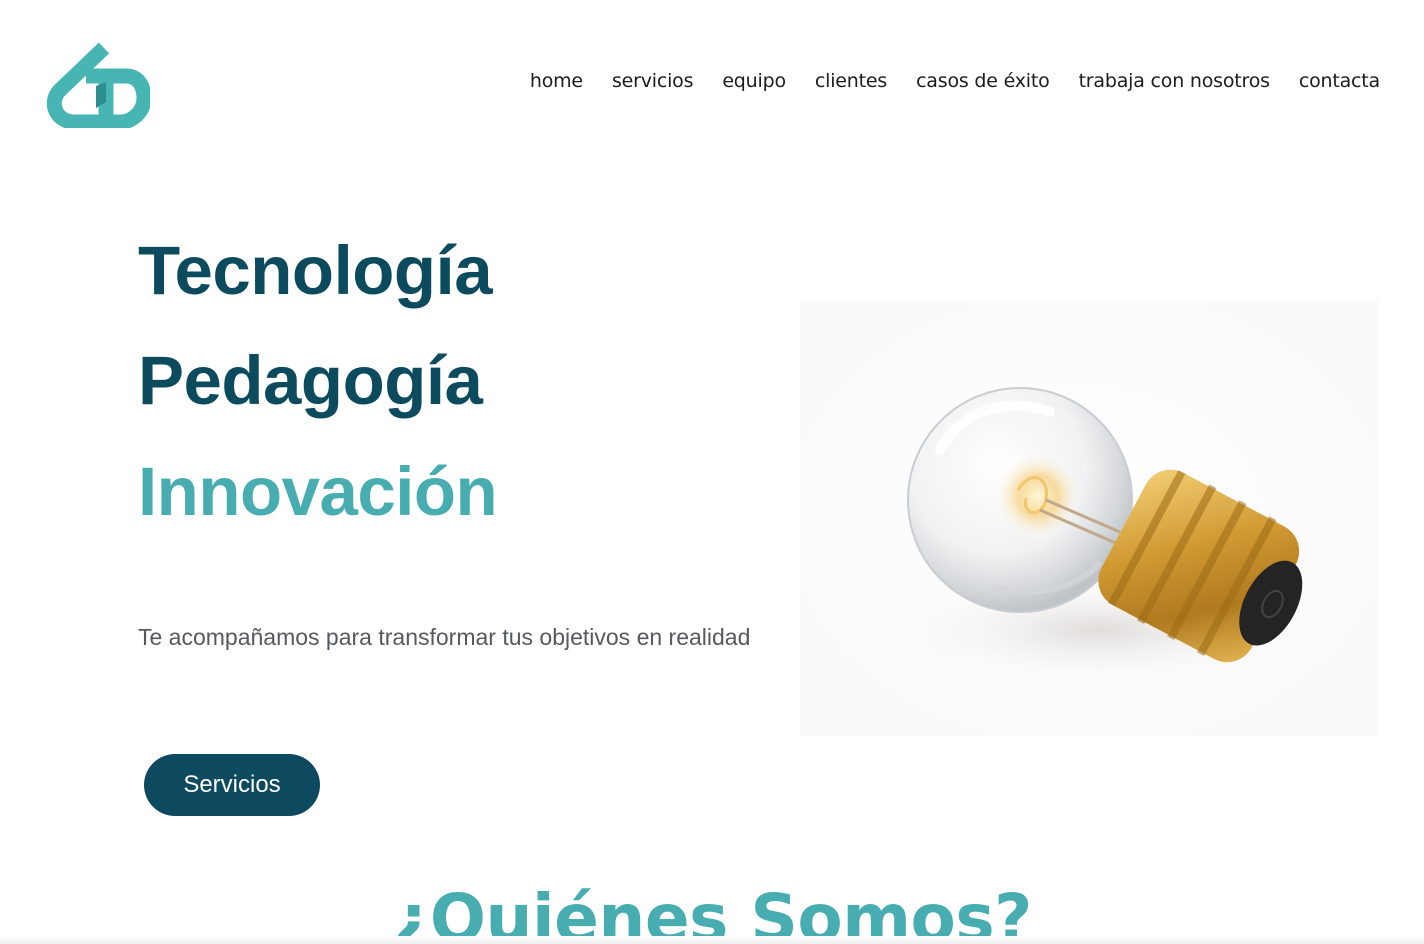  Describe the element at coordinates (653, 81) in the screenshot. I see `nav-servicios: servicios` at that location.